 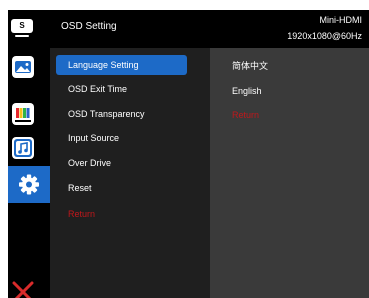 I want to click on brand-icon-letter: S, so click(x=22, y=25).